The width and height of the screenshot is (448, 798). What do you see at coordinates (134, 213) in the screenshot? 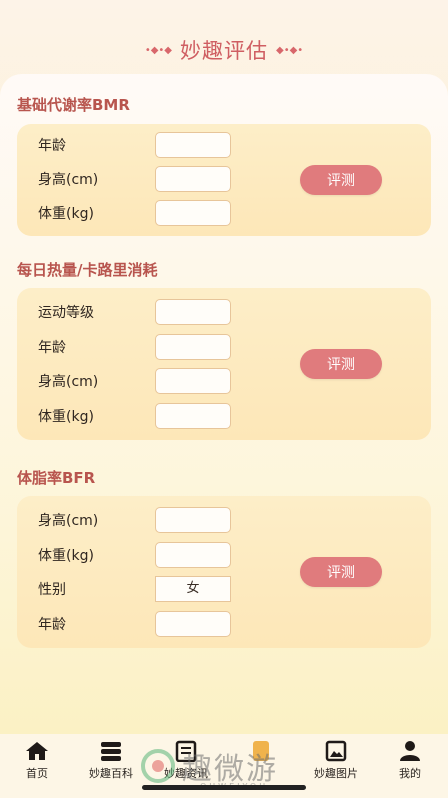
I see `bmr-weight-row: 体重(kg)` at bounding box center [134, 213].